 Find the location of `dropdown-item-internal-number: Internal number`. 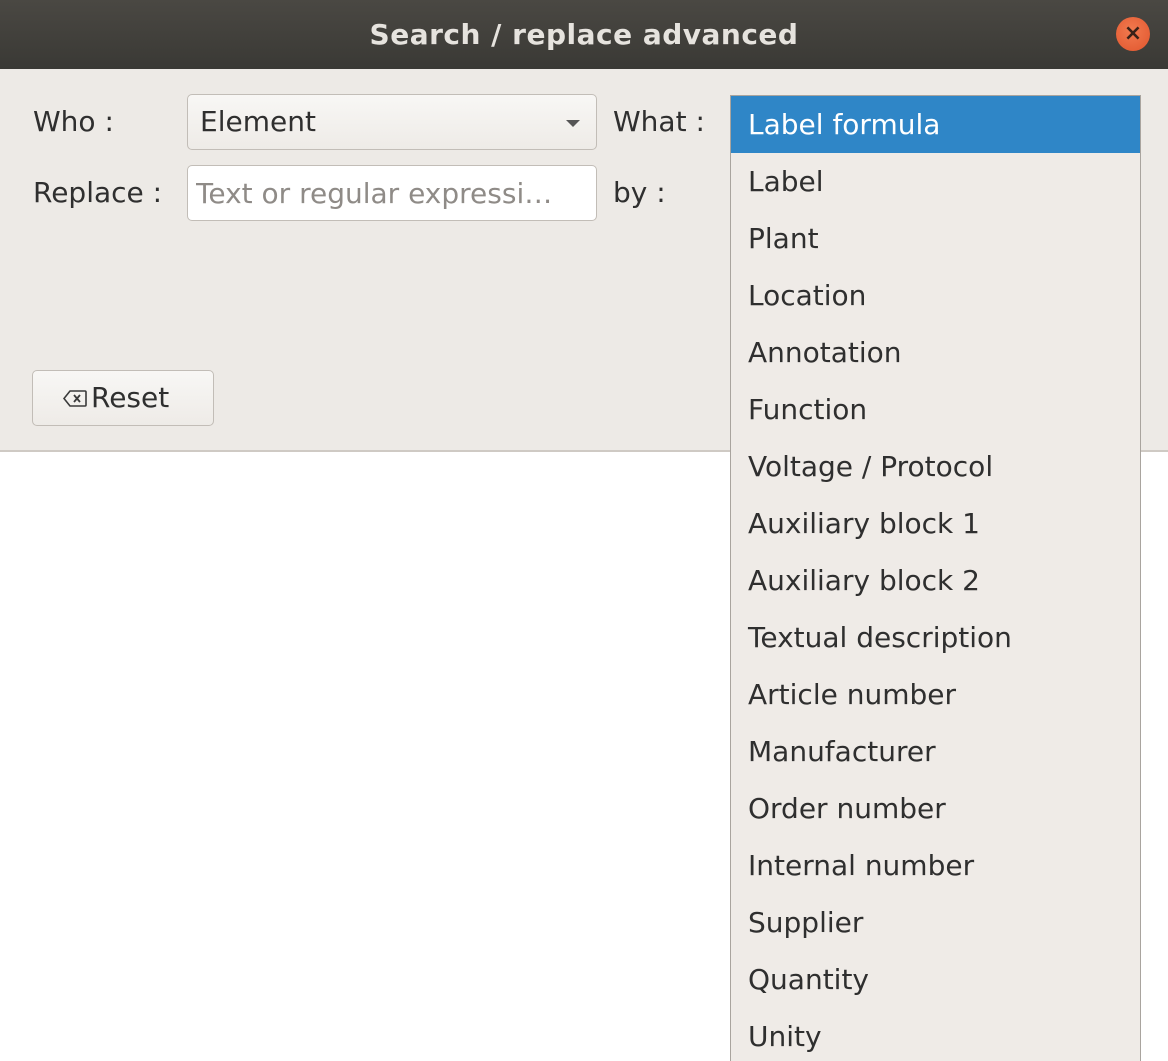

dropdown-item-internal-number: Internal number is located at coordinates (935, 865).